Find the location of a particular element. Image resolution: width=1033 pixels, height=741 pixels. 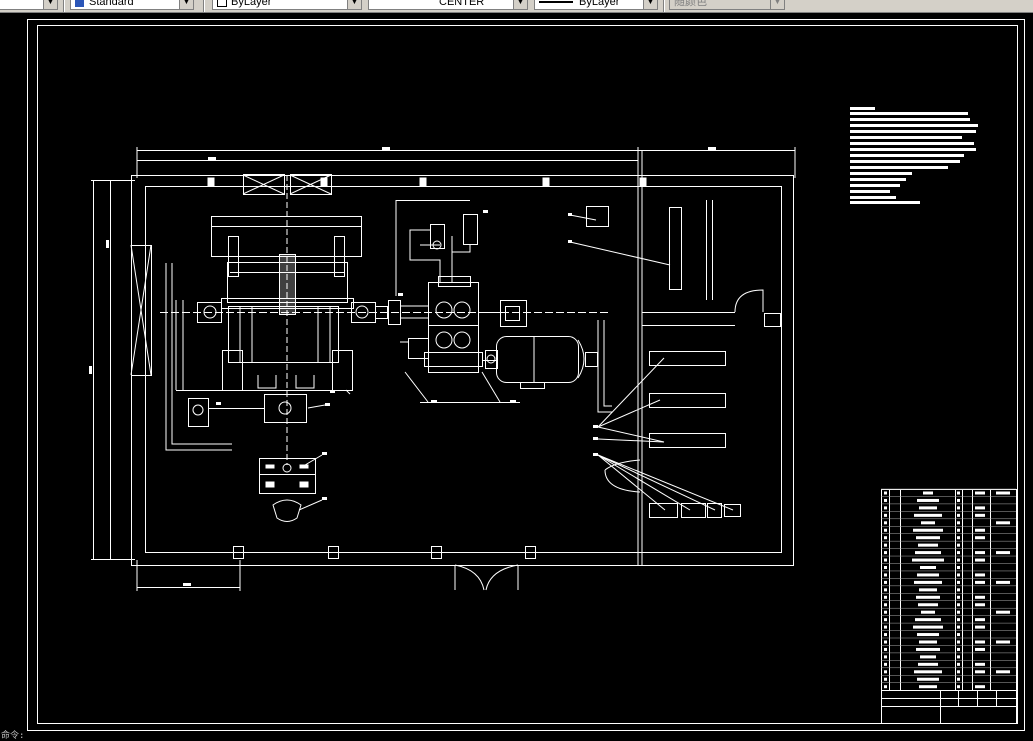

technical-notes is located at coordinates (914, 155).